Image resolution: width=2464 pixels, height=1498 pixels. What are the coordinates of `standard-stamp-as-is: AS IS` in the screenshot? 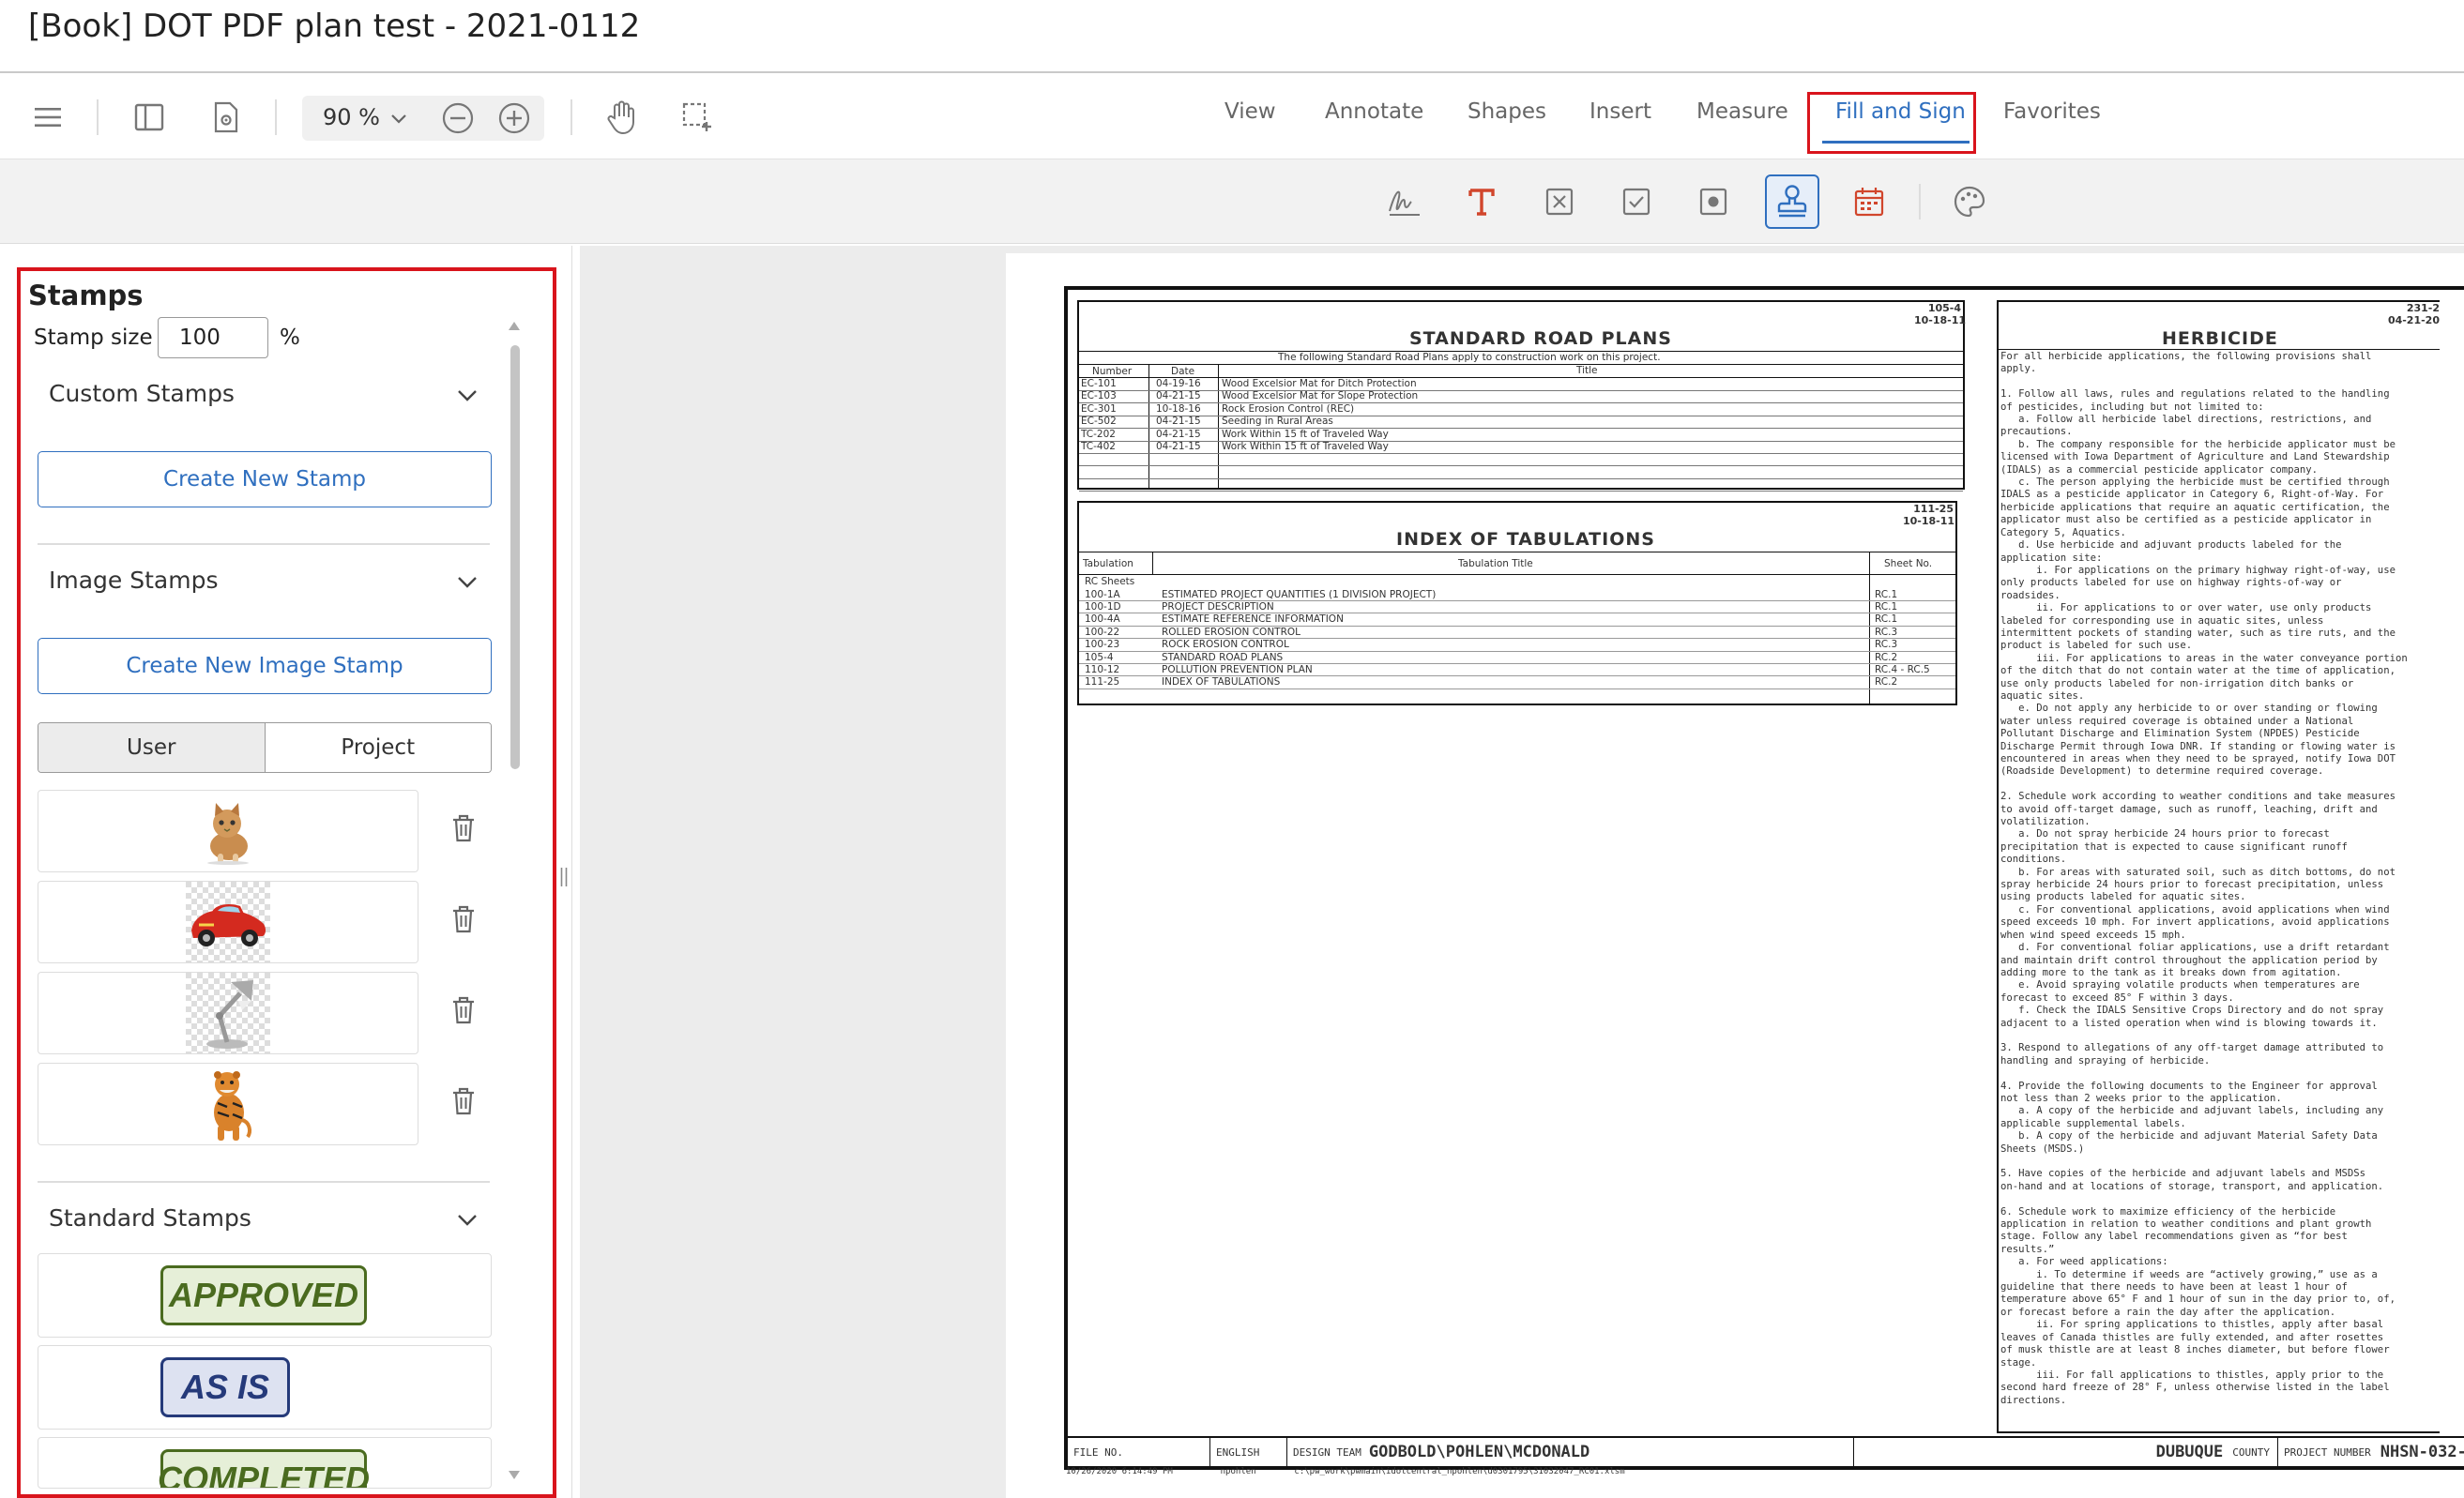 It's located at (265, 1387).